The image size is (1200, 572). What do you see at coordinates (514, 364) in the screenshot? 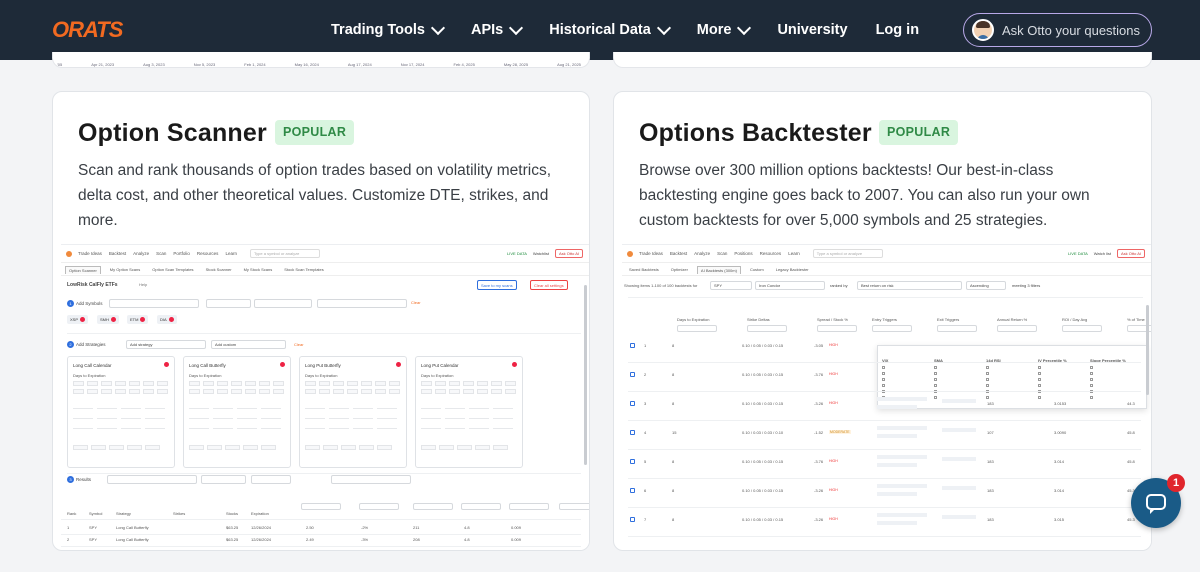
I see `remove-strategy-icon` at bounding box center [514, 364].